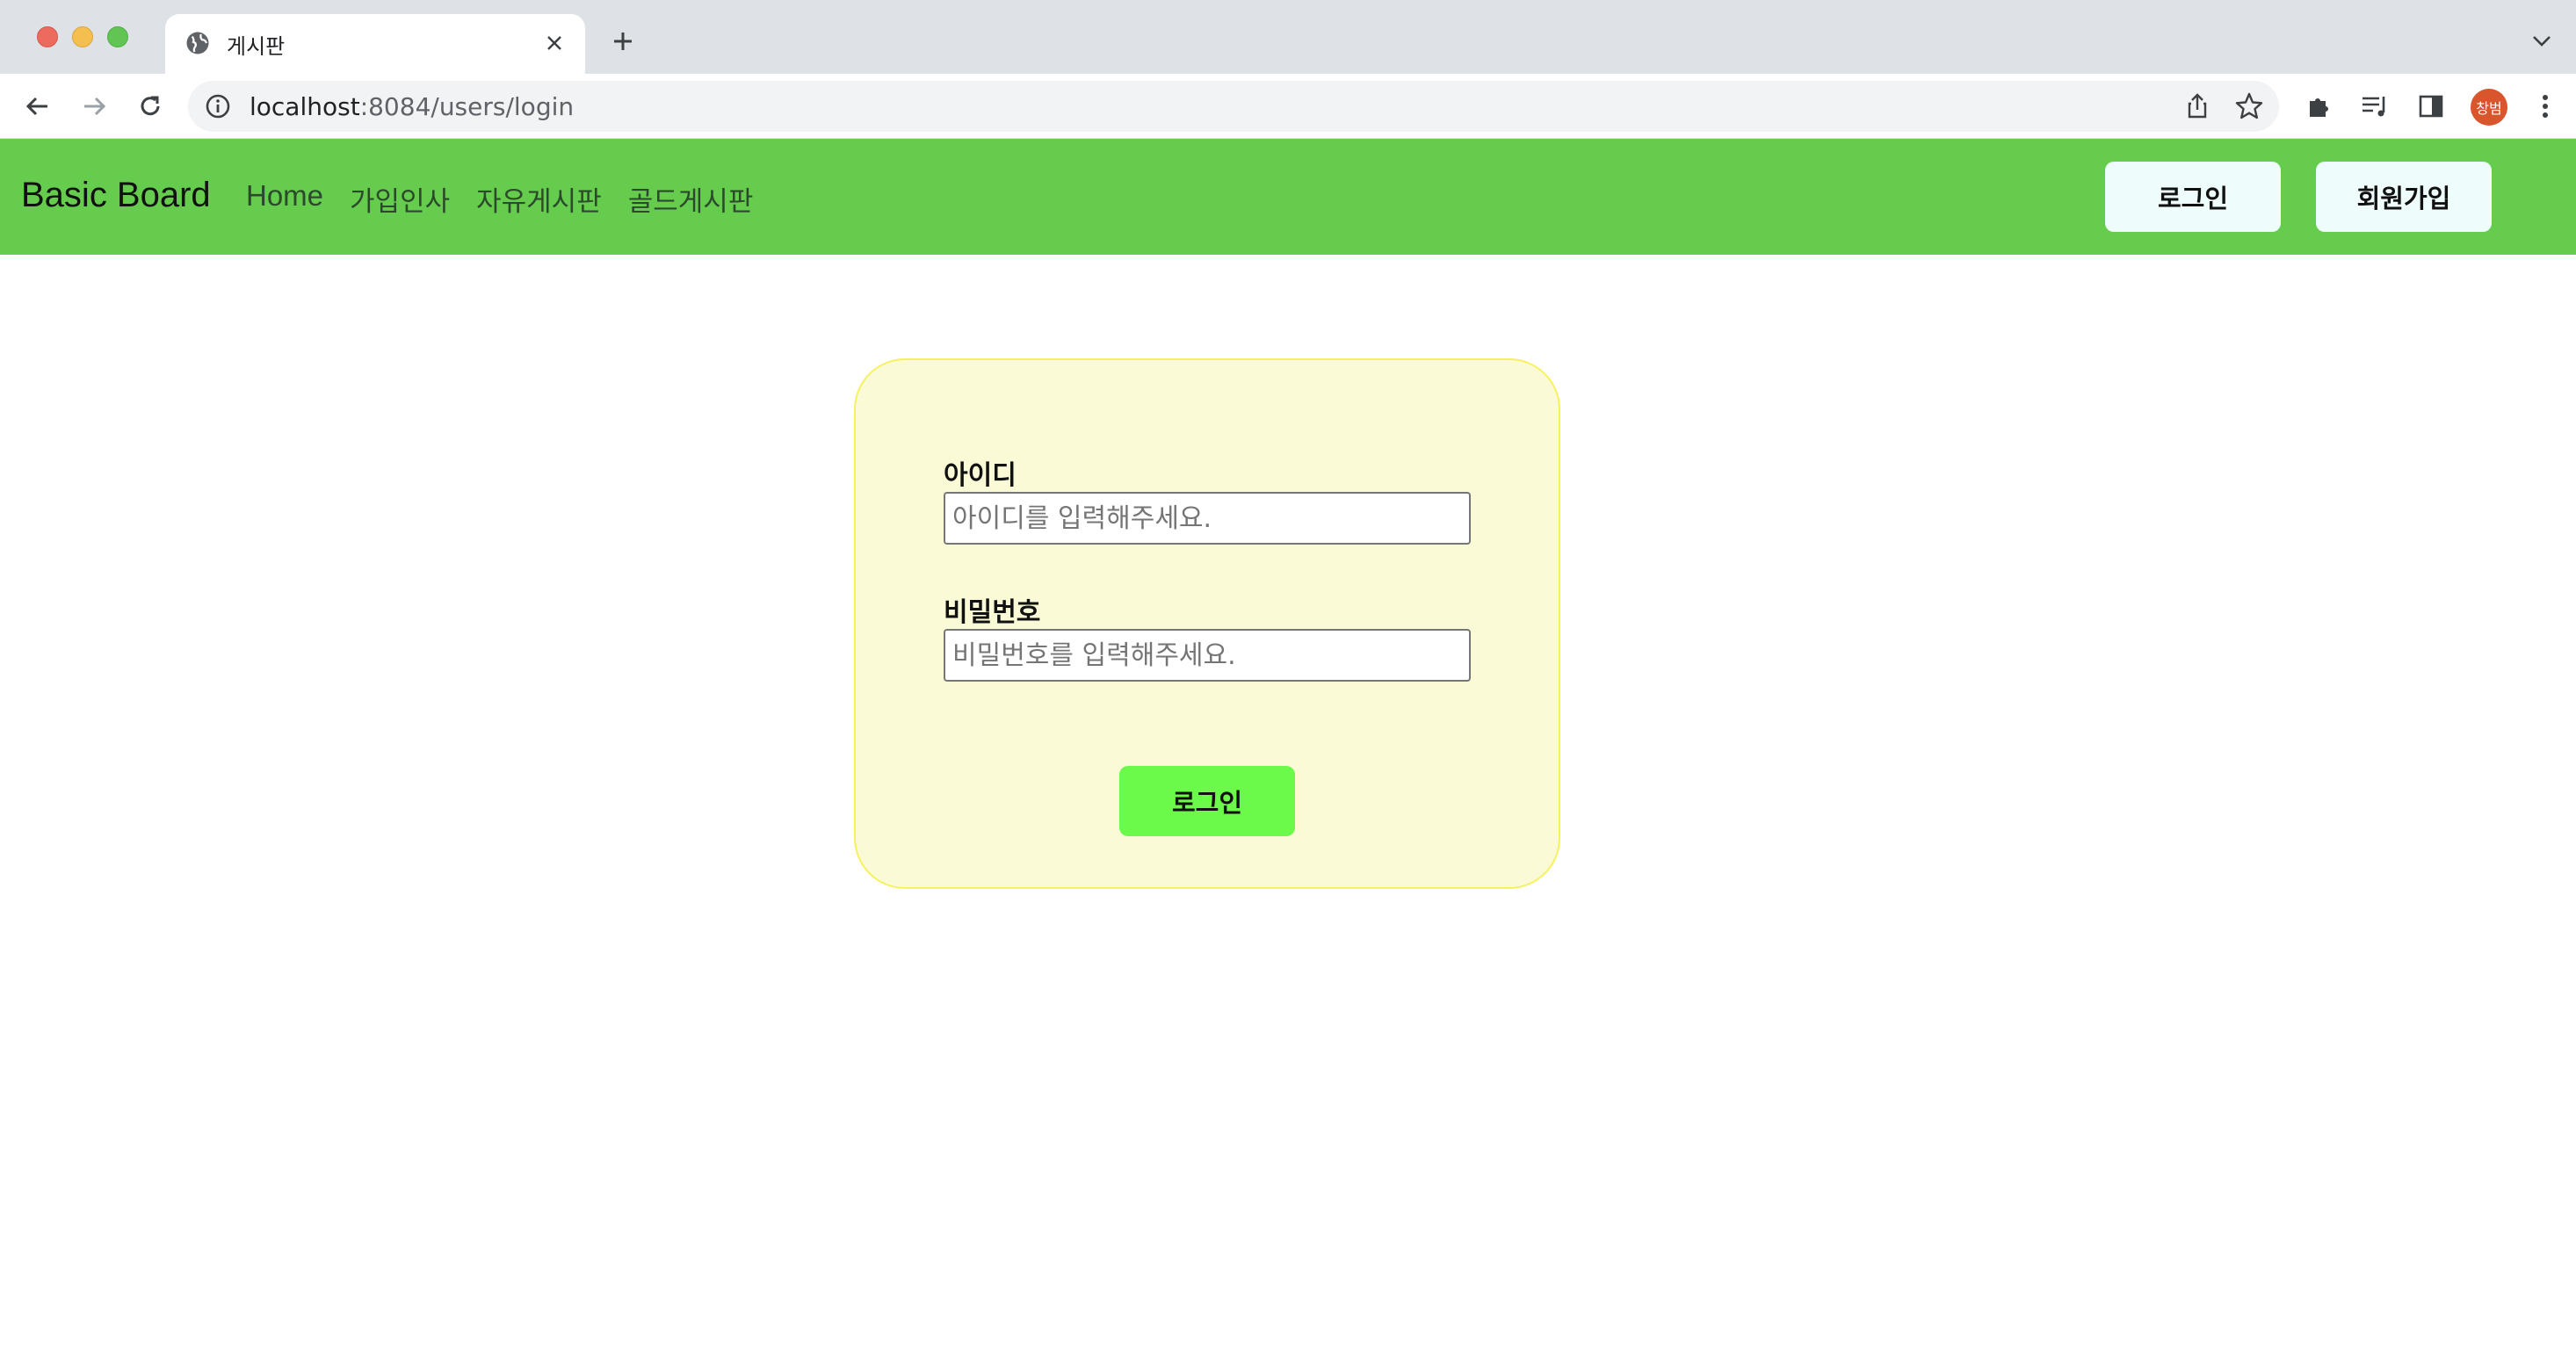 This screenshot has height=1372, width=2576. What do you see at coordinates (1207, 655) in the screenshot?
I see `password-input` at bounding box center [1207, 655].